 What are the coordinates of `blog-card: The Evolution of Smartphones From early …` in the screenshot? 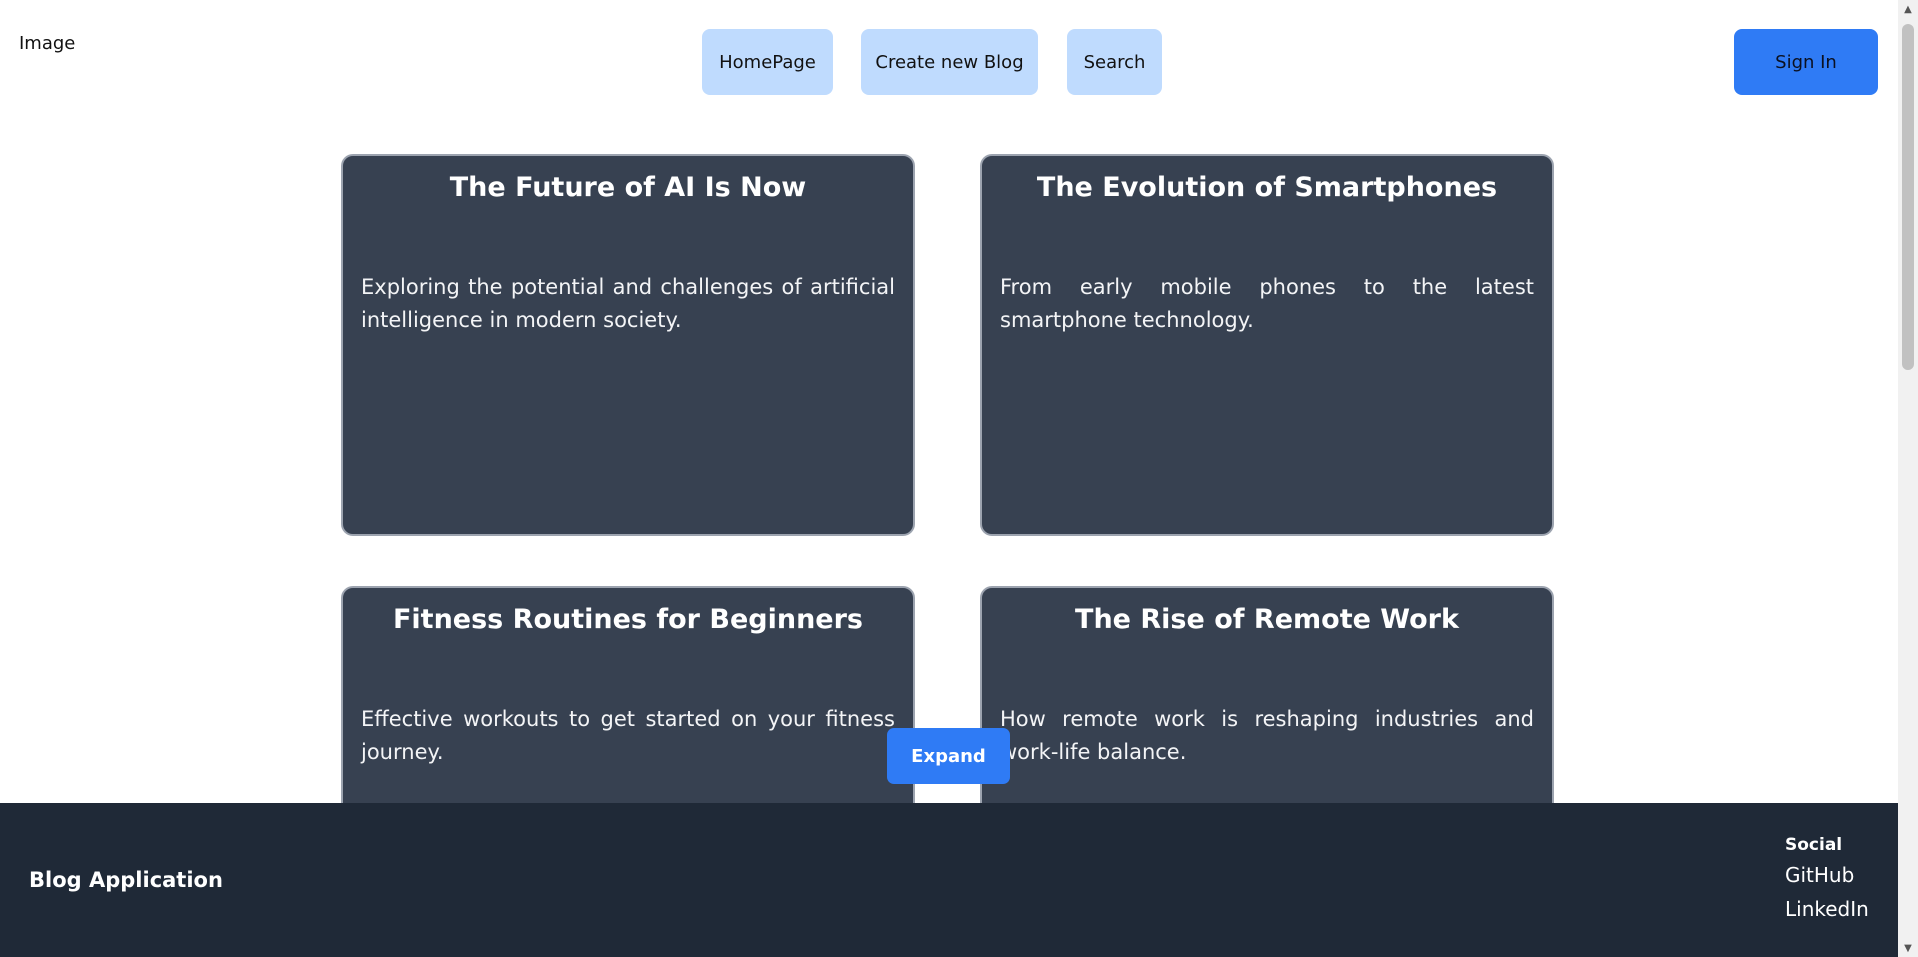 It's located at (1267, 345).